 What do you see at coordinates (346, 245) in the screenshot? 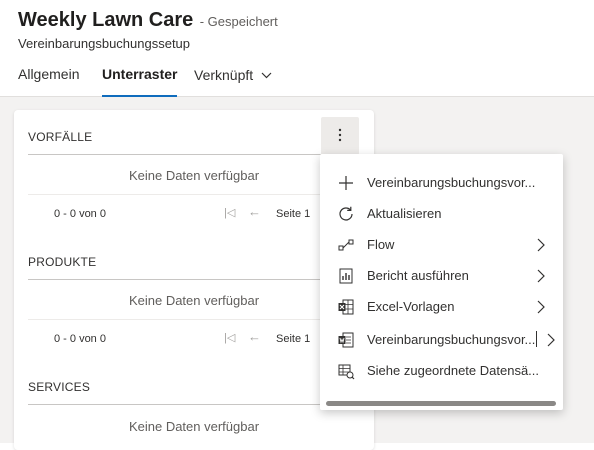
I see `flow-icon` at bounding box center [346, 245].